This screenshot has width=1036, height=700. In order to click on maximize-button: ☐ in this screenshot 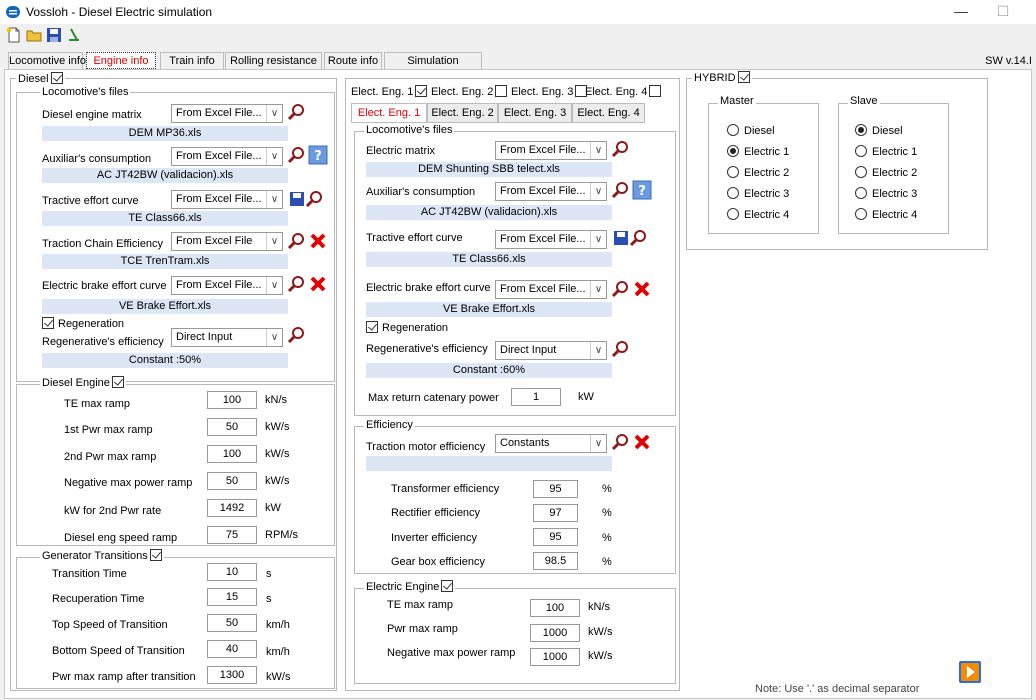, I will do `click(1003, 12)`.